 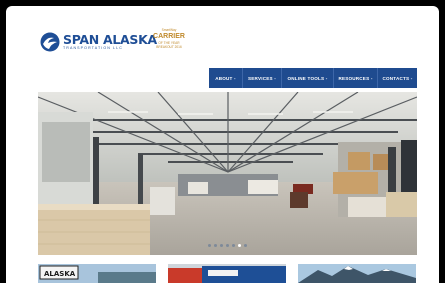 I want to click on brand-subtitle: TRANSPORTATION LLC, so click(x=93, y=48).